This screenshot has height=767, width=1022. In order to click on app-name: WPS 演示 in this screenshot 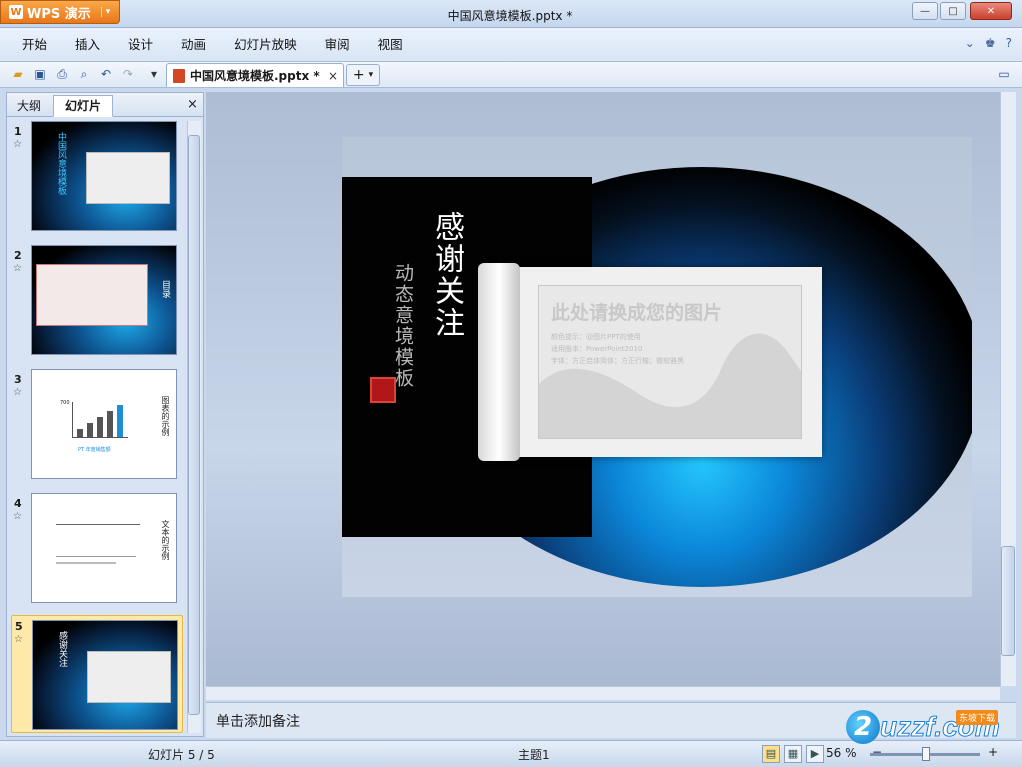, I will do `click(59, 14)`.